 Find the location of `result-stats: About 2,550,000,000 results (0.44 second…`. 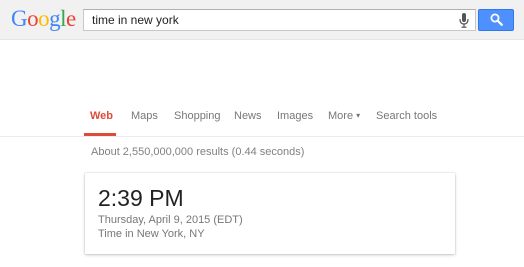

result-stats: About 2,550,000,000 results (0.44 second… is located at coordinates (198, 152).